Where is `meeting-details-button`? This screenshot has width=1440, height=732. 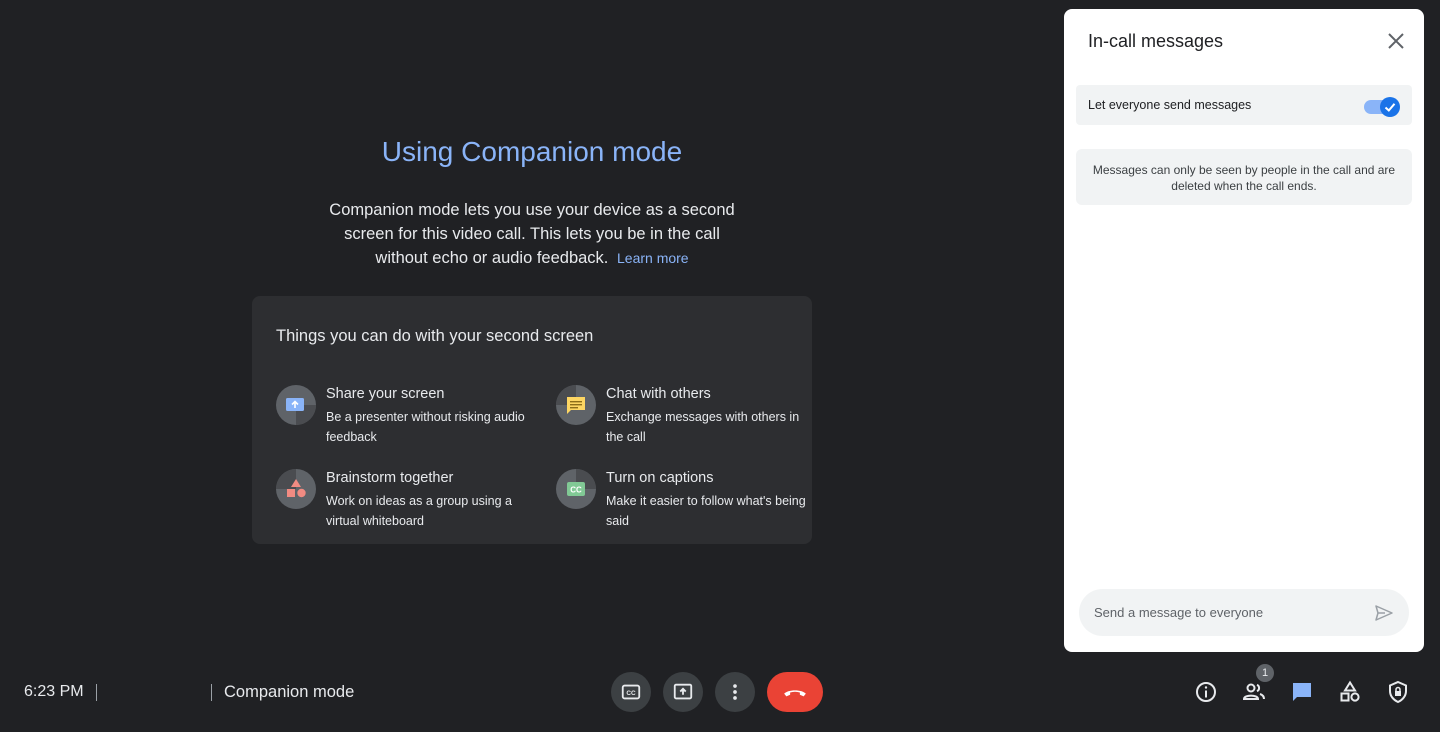 meeting-details-button is located at coordinates (1206, 692).